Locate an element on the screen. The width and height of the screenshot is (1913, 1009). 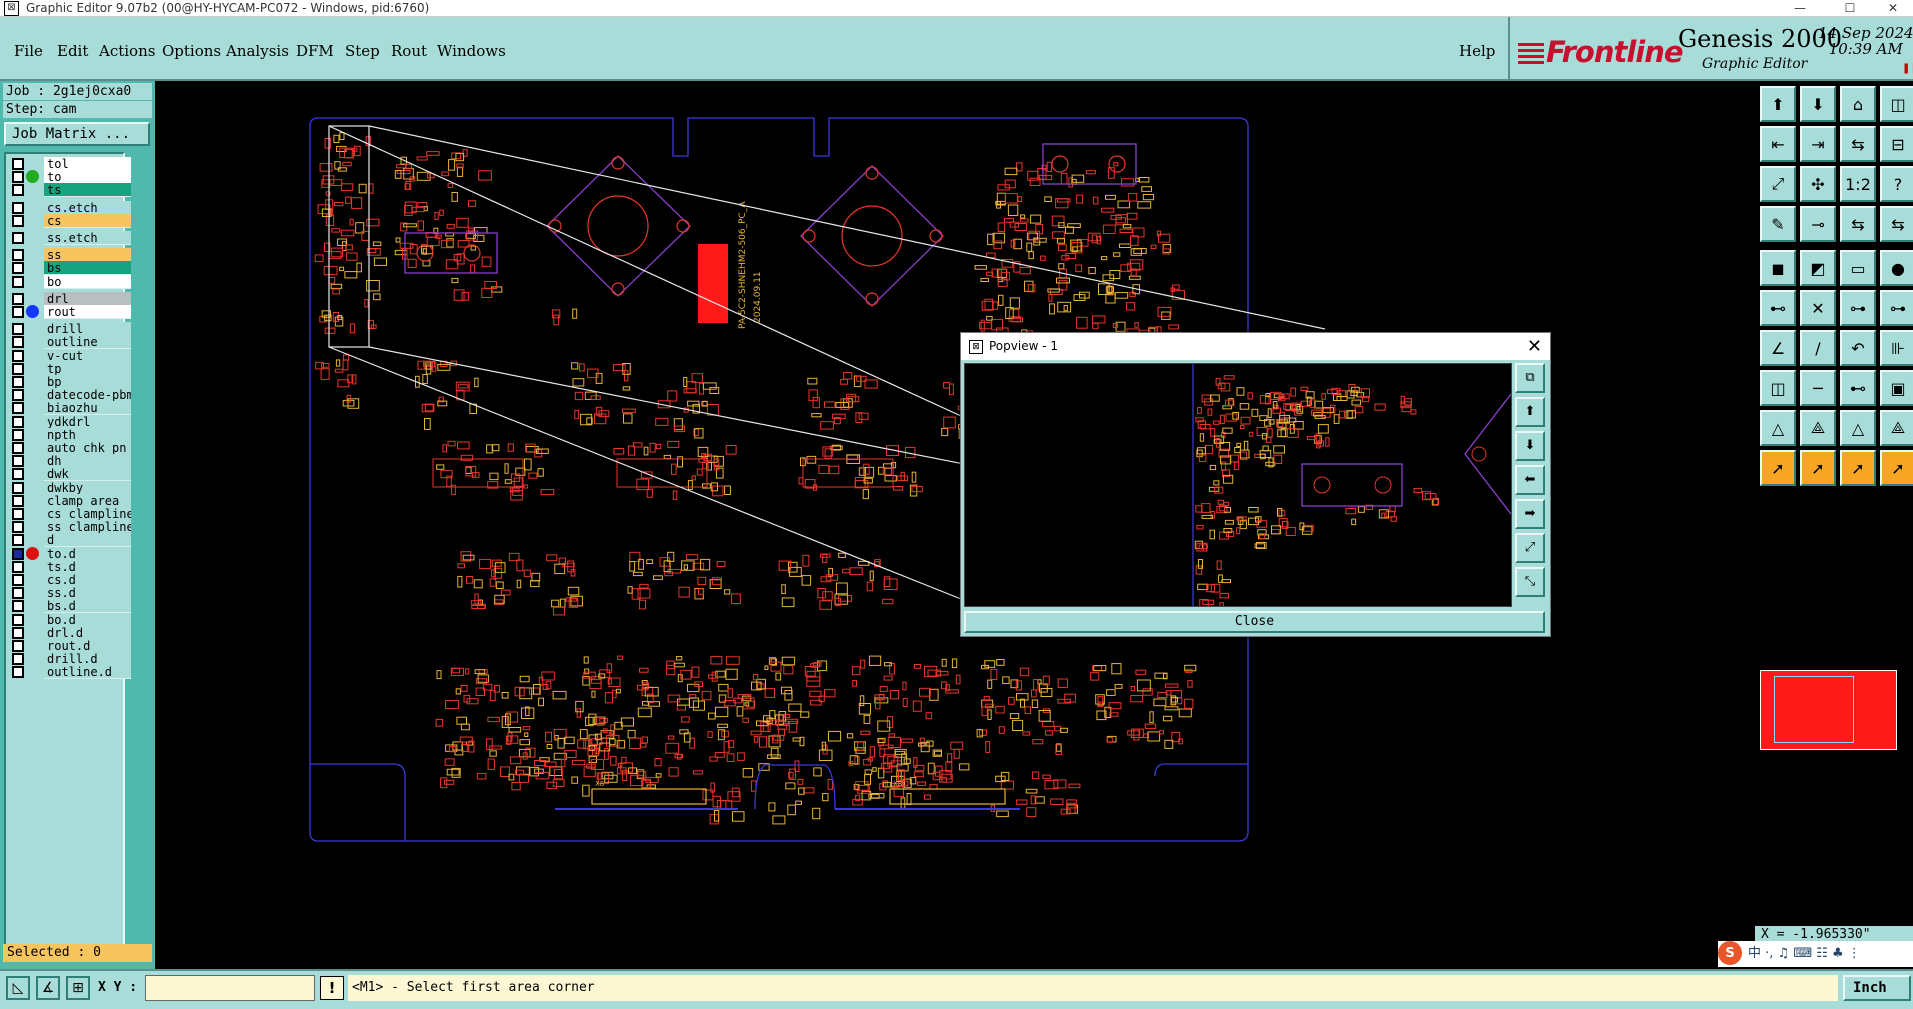
layer-row-bs.d: bs.d is located at coordinates (70, 606).